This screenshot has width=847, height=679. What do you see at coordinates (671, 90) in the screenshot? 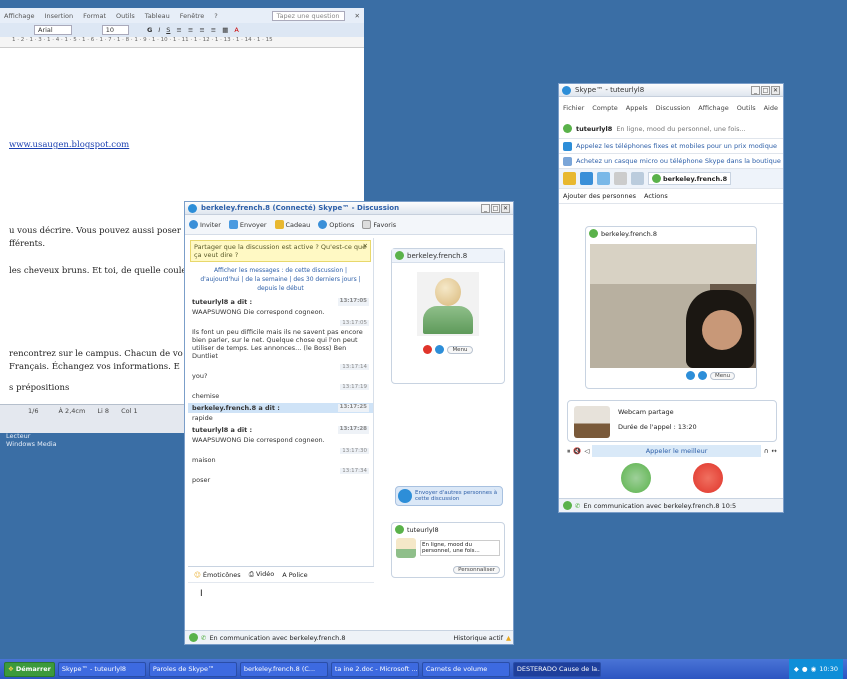
I see `skype-titlebar: Skype™ - tuteurlyl8 _ □ ✕` at bounding box center [671, 90].